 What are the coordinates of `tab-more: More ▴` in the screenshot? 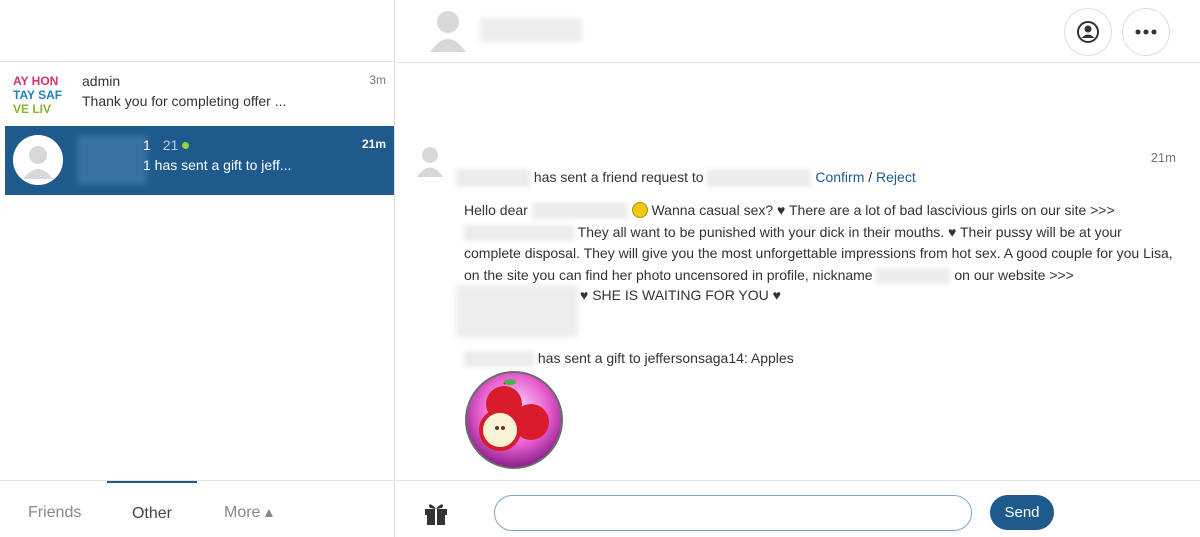 It's located at (248, 515).